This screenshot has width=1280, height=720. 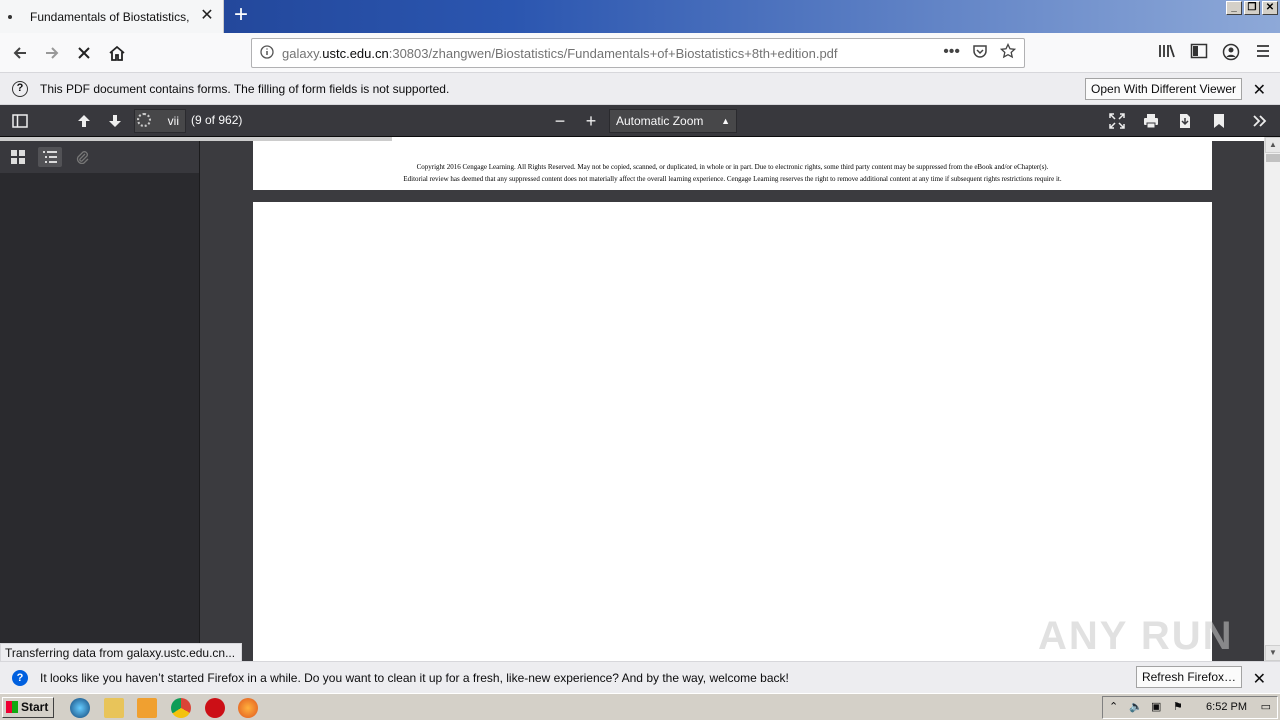 I want to click on toggle-sidebar-button, so click(x=20, y=121).